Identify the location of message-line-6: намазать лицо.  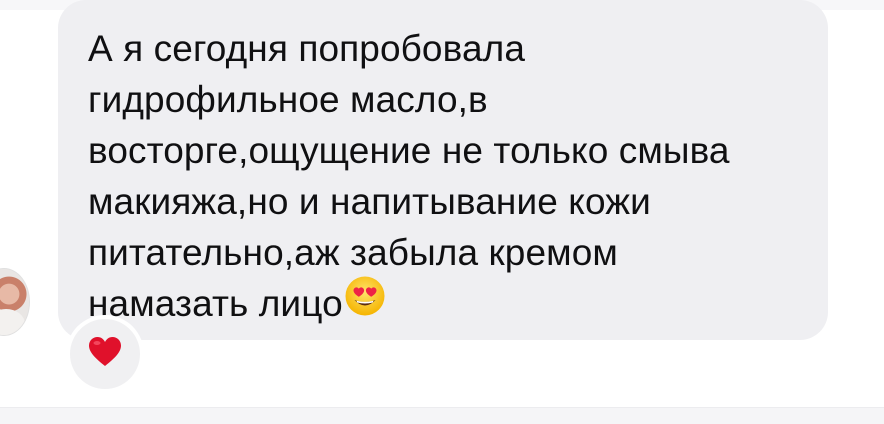
(215, 303).